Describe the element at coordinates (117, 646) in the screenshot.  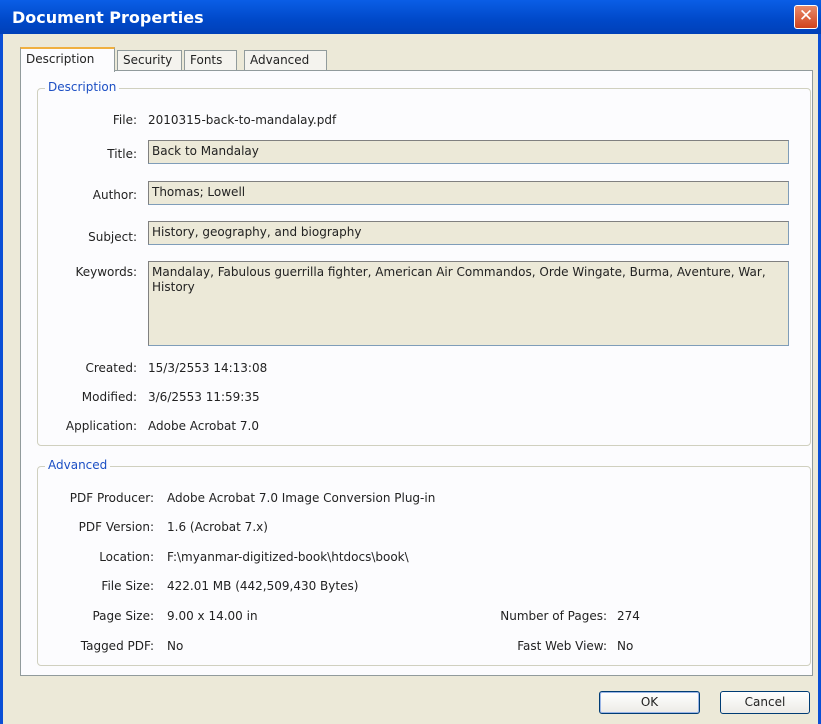
I see `tagged-pdf-label: Tagged PDF:` at that location.